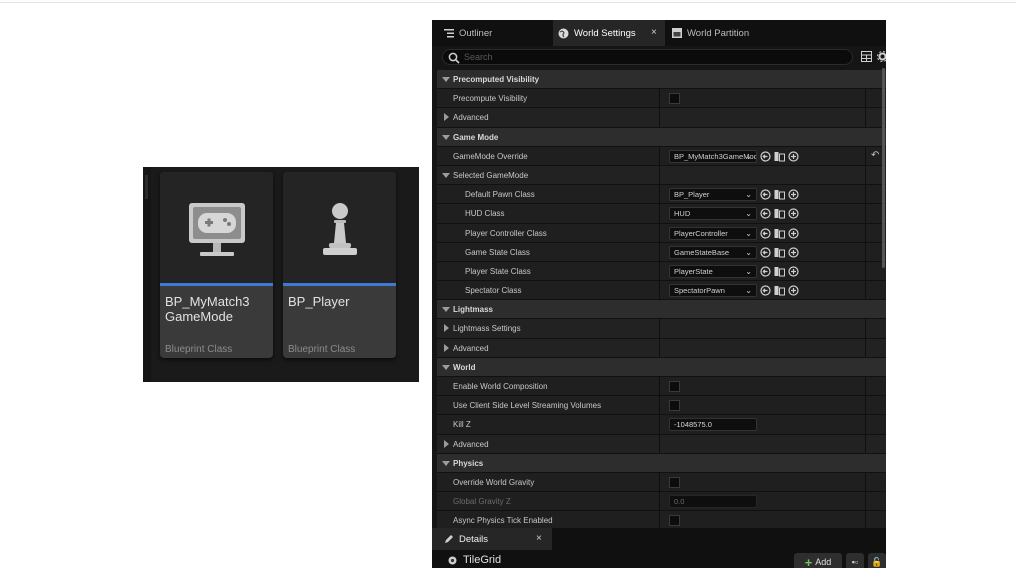 The height and width of the screenshot is (576, 1016). I want to click on use-client-side-checkbox, so click(674, 406).